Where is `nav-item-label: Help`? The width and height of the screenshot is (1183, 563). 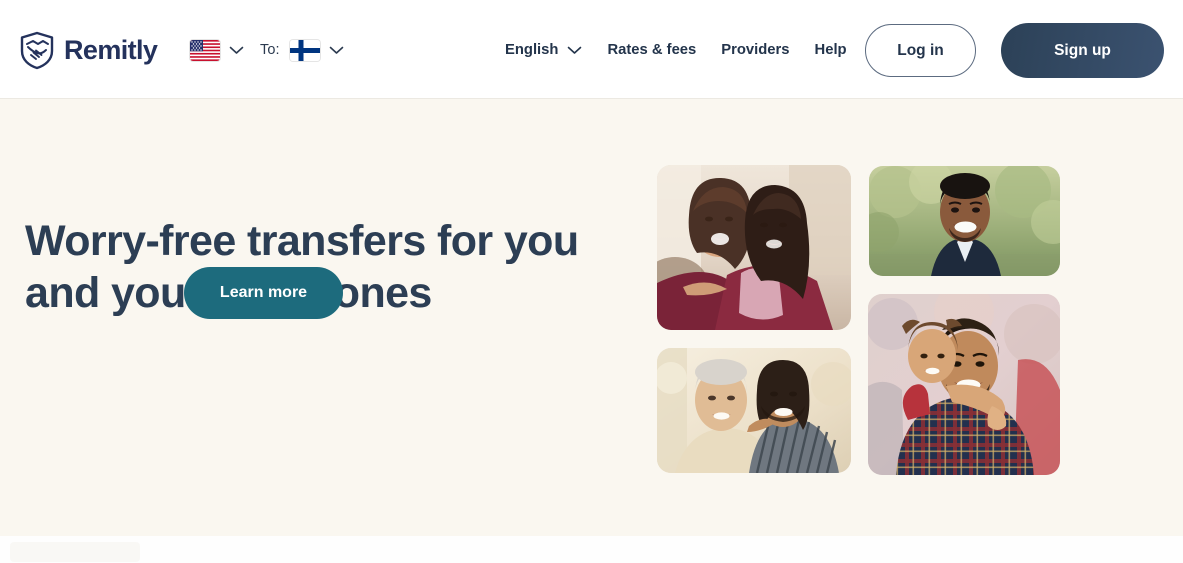 nav-item-label: Help is located at coordinates (830, 50).